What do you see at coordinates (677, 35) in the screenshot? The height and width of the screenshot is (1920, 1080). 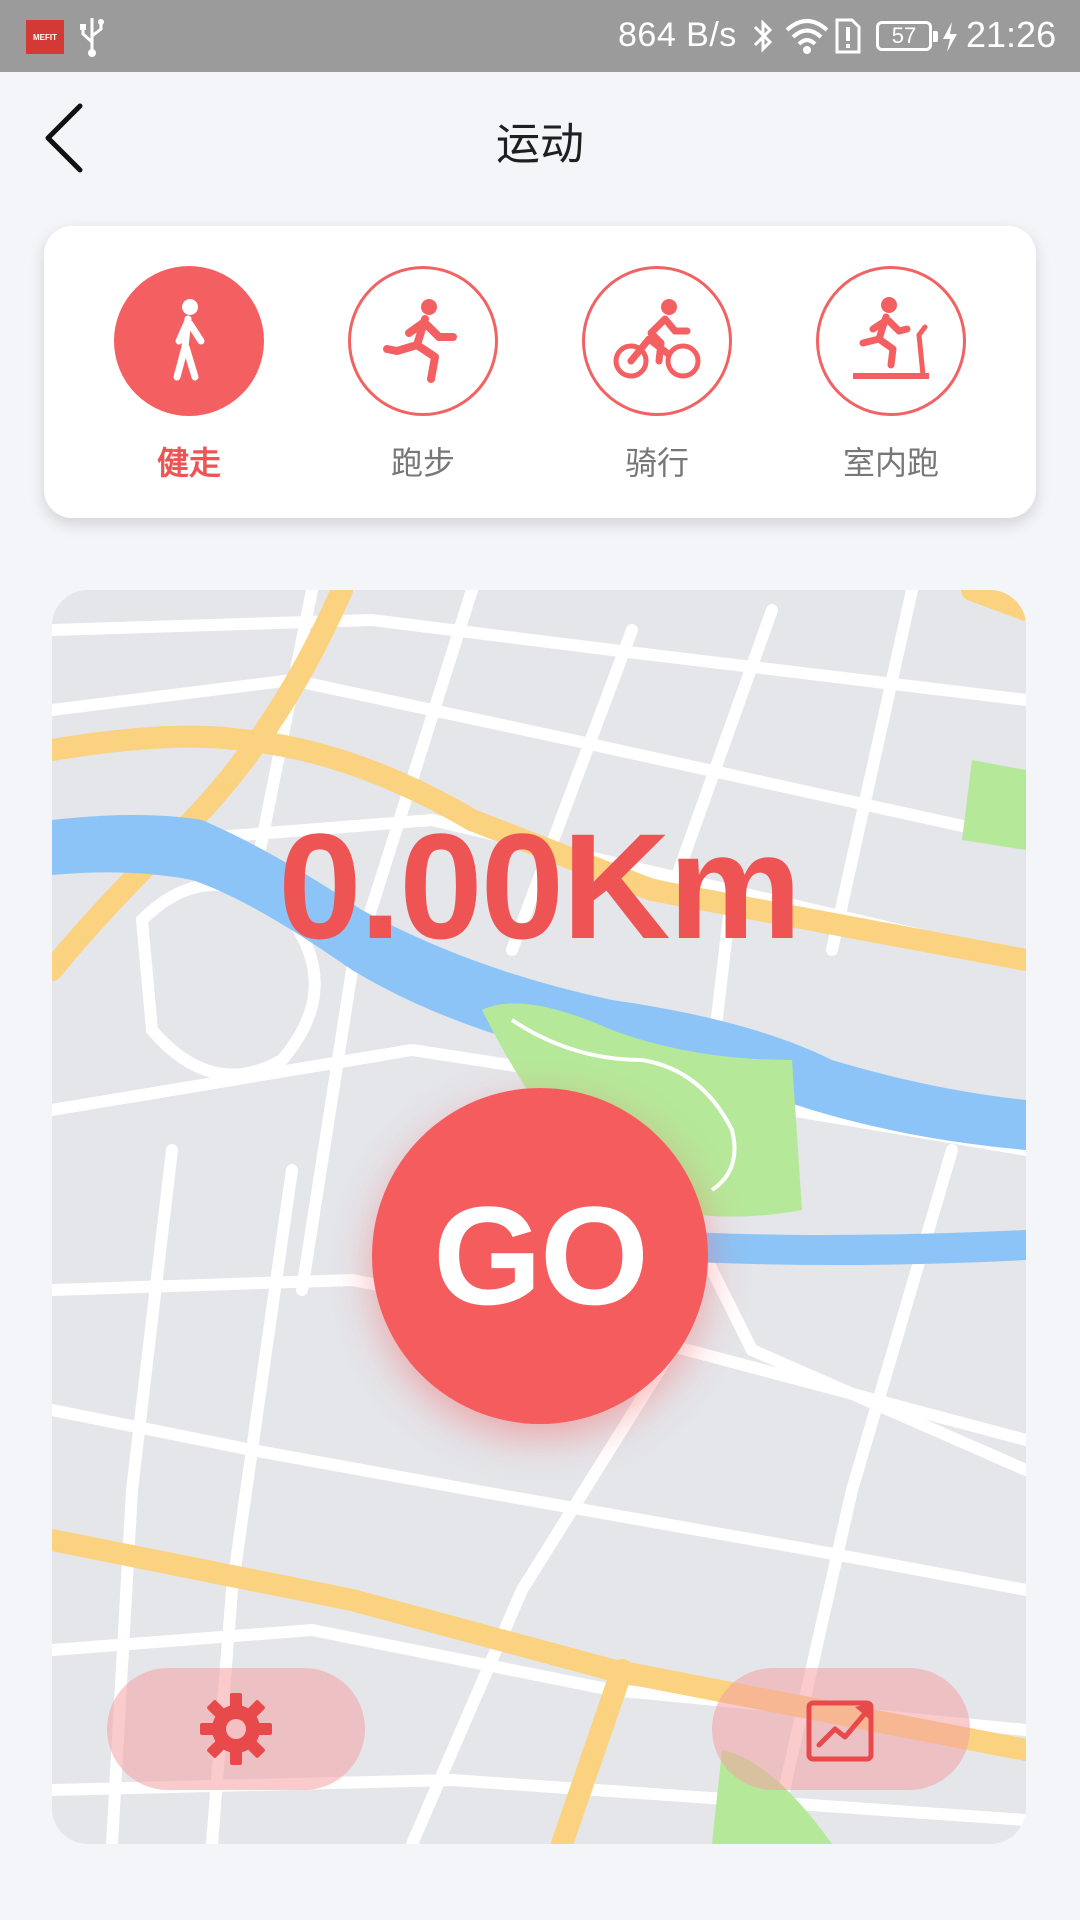 I see `network-speed: 864 B/s` at bounding box center [677, 35].